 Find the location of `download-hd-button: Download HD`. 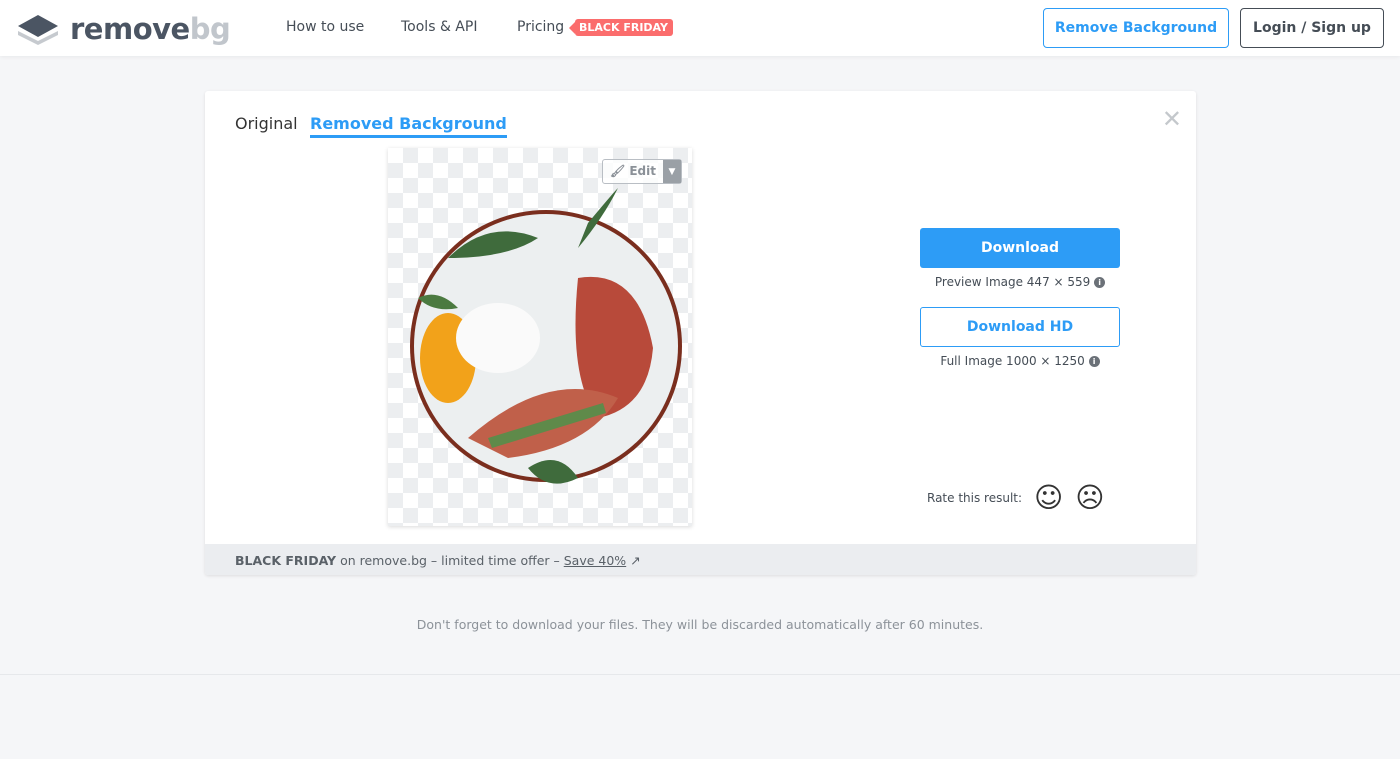

download-hd-button: Download HD is located at coordinates (1020, 327).